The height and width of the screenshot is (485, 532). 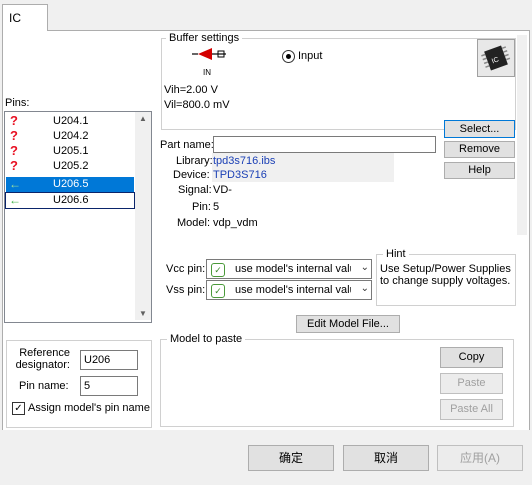 What do you see at coordinates (194, 223) in the screenshot?
I see `model-label: Model:` at bounding box center [194, 223].